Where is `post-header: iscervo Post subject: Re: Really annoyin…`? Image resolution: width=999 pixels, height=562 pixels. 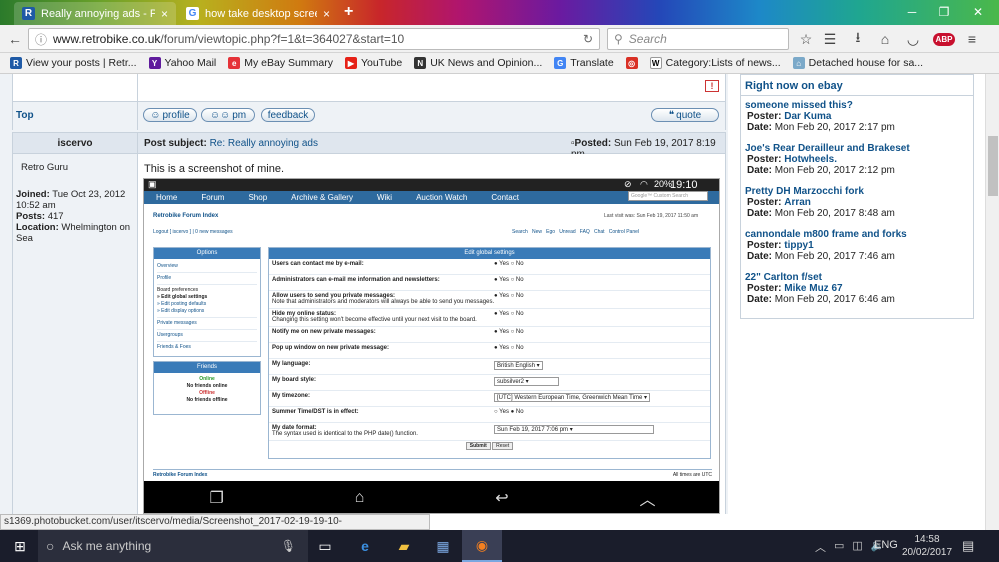
post-header: iscervo Post subject: Re: Really annoyin… is located at coordinates (369, 146).